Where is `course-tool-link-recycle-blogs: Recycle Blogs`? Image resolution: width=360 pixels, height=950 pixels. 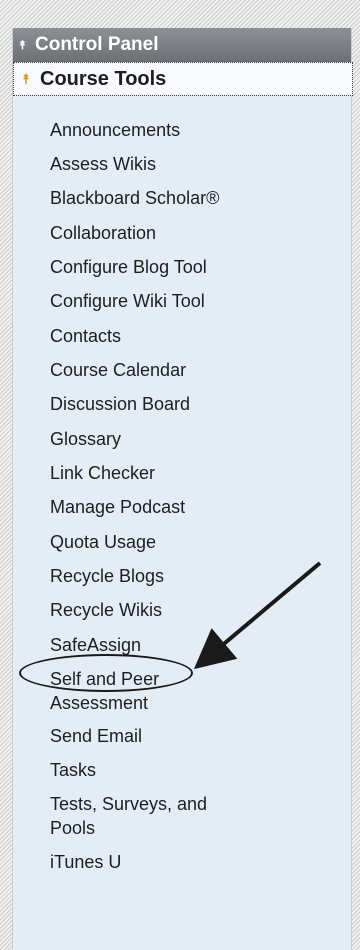
course-tool-link-recycle-blogs: Recycle Blogs is located at coordinates (107, 576).